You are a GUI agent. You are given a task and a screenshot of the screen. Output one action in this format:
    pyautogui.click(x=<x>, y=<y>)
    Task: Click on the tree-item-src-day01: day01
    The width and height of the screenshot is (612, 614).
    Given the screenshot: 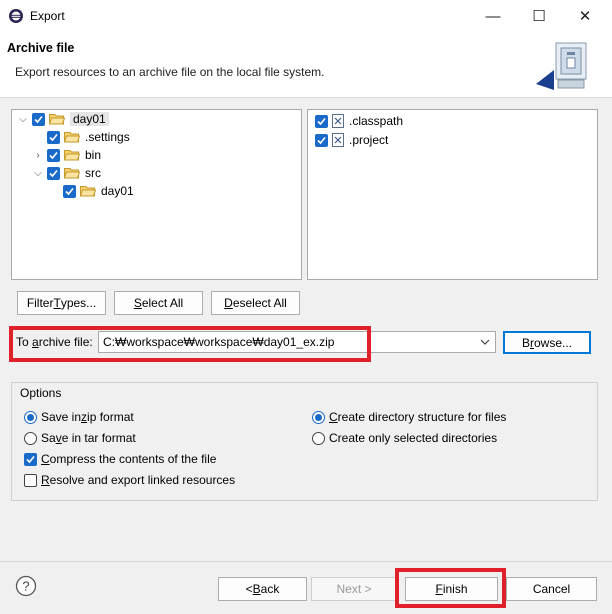 What is the action you would take?
    pyautogui.click(x=91, y=191)
    